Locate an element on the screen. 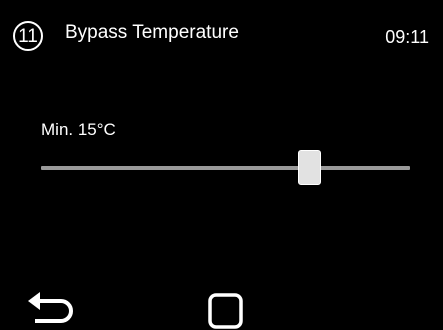 The height and width of the screenshot is (330, 443). square-home-icon is located at coordinates (225, 311).